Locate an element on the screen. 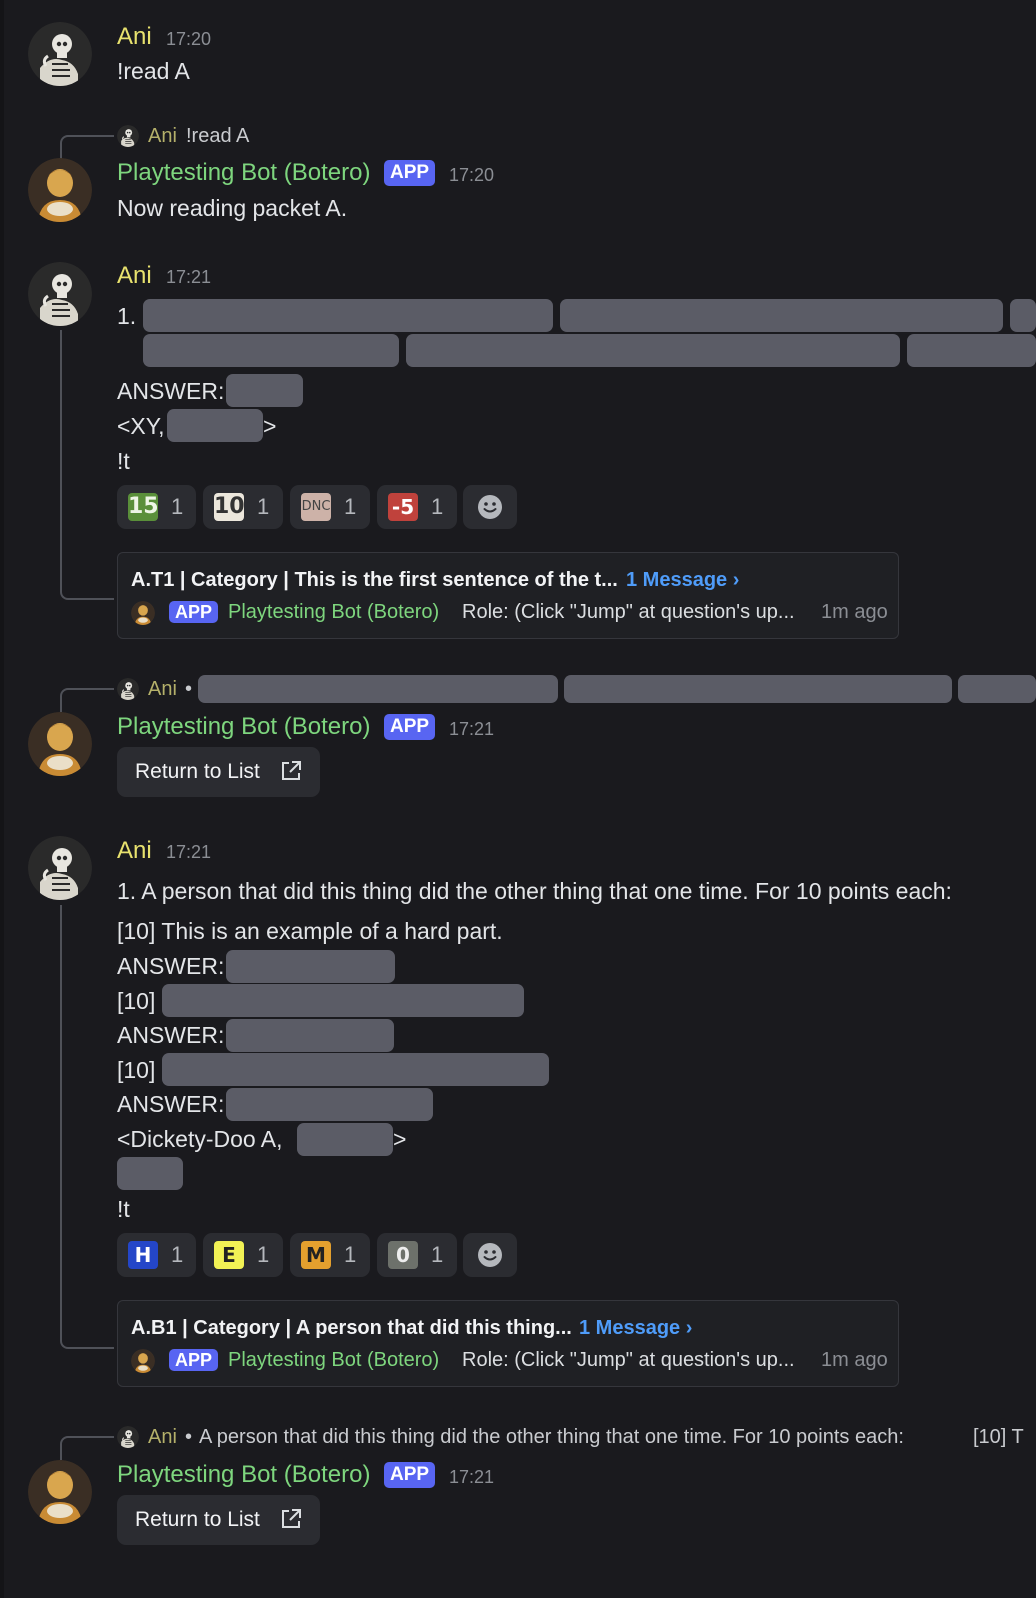 The image size is (1036, 1598). reaction-e: E 1 is located at coordinates (243, 1255).